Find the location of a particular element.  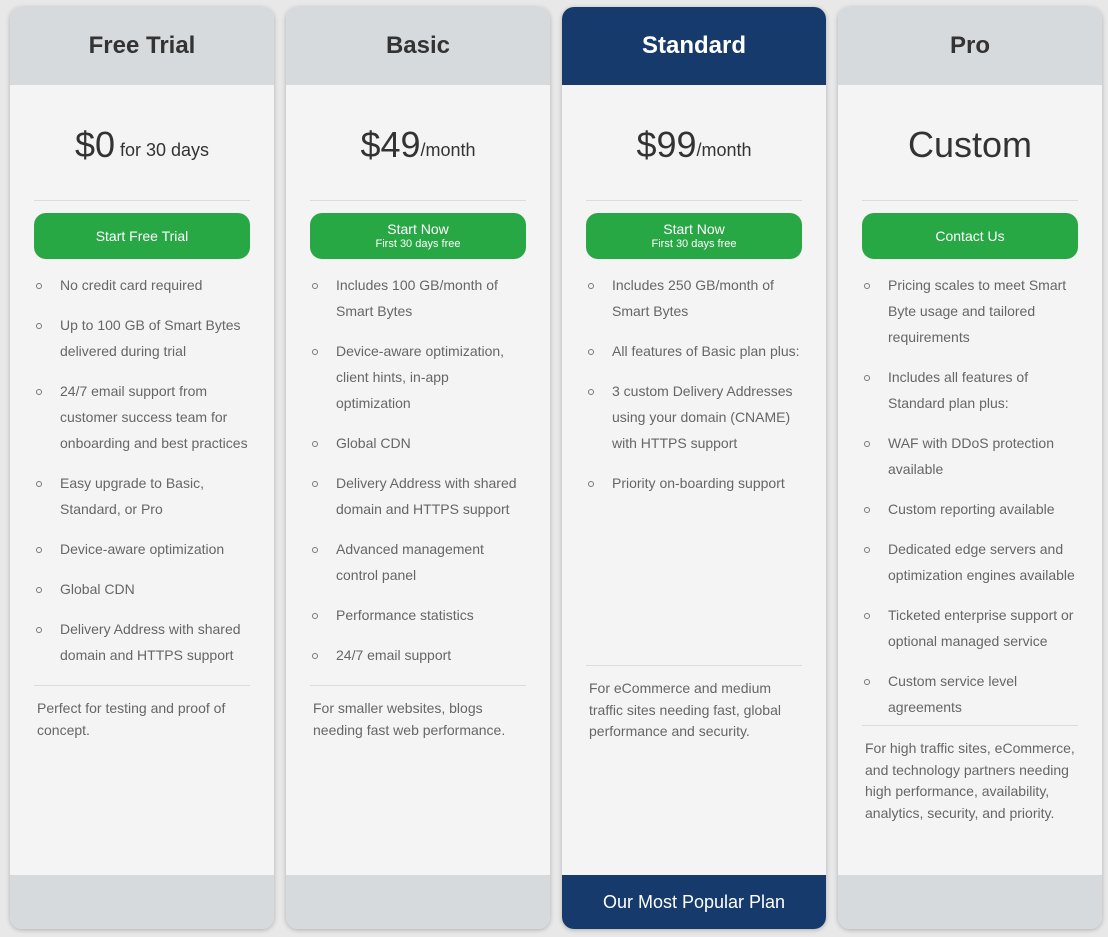

feature-item: Includes 250 GB/month of Smart Bytes is located at coordinates (695, 298).